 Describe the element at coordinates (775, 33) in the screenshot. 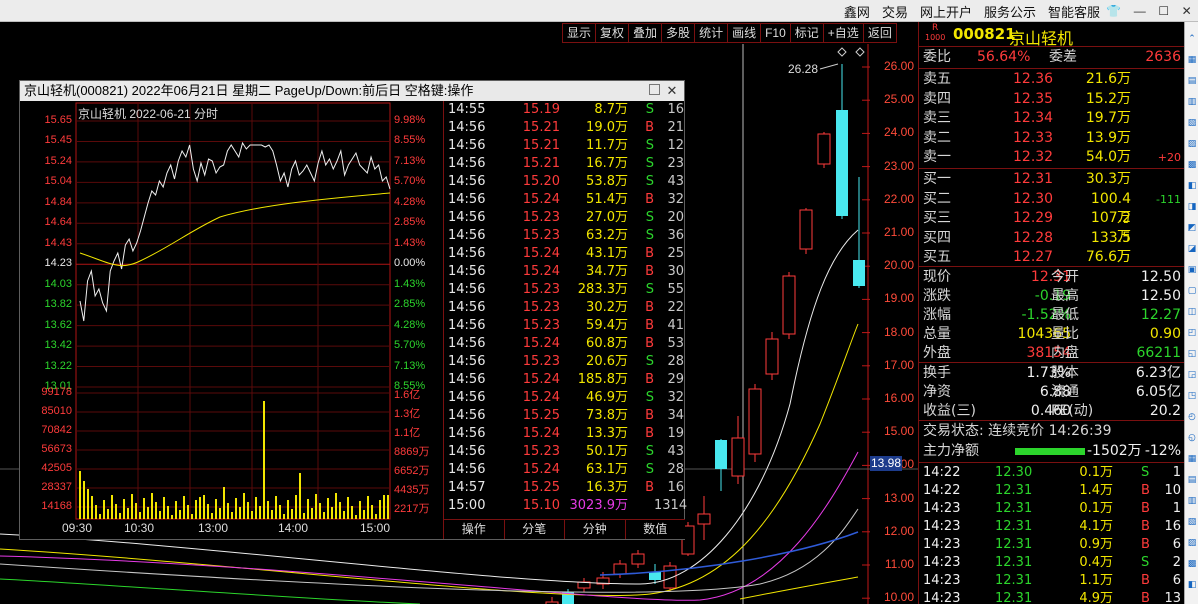

I see `toolbar-f10-button: F10` at that location.